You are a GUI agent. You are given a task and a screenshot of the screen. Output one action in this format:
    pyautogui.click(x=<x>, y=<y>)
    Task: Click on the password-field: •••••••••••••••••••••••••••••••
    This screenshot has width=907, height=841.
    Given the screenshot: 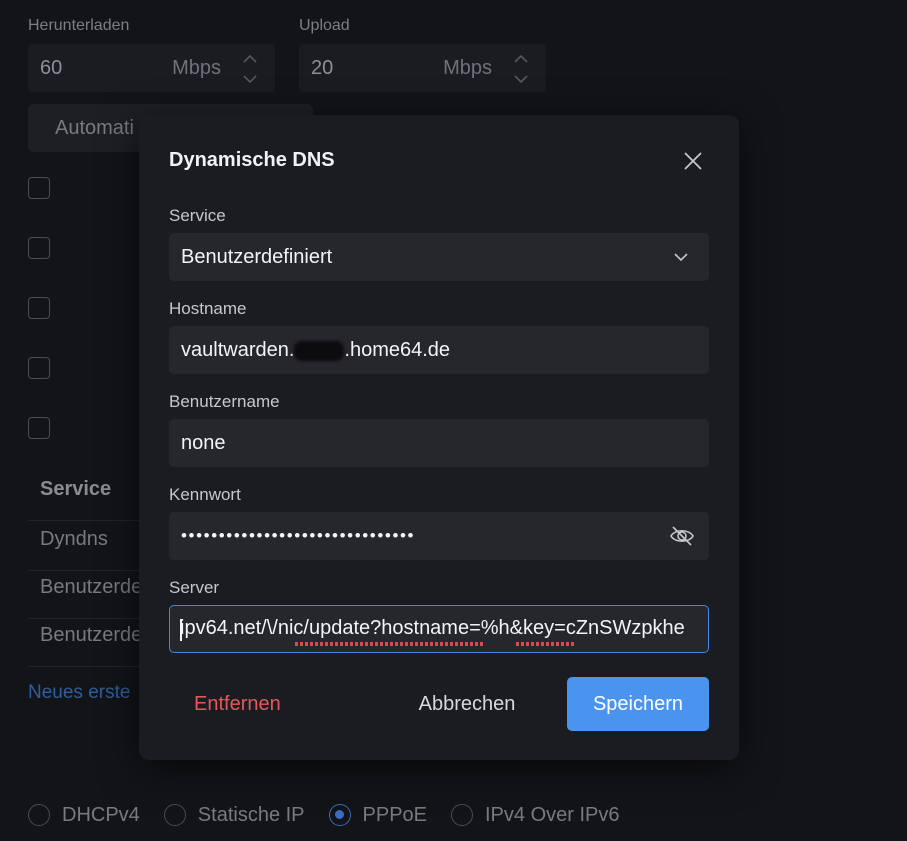 What is the action you would take?
    pyautogui.click(x=439, y=536)
    